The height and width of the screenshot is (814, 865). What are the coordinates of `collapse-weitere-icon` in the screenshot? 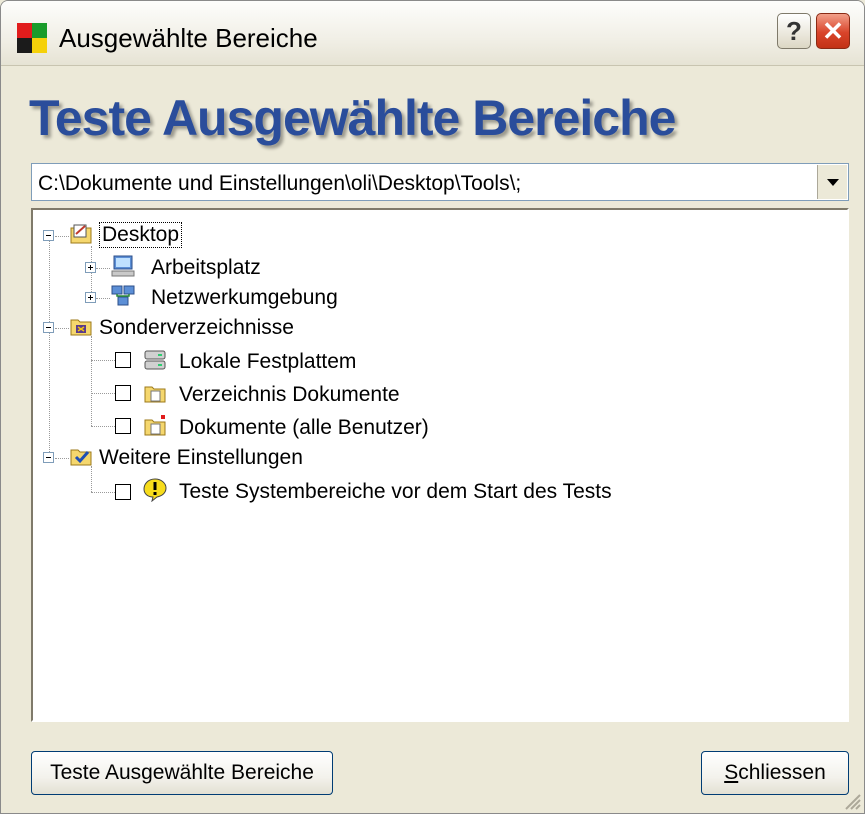 It's located at (48, 457).